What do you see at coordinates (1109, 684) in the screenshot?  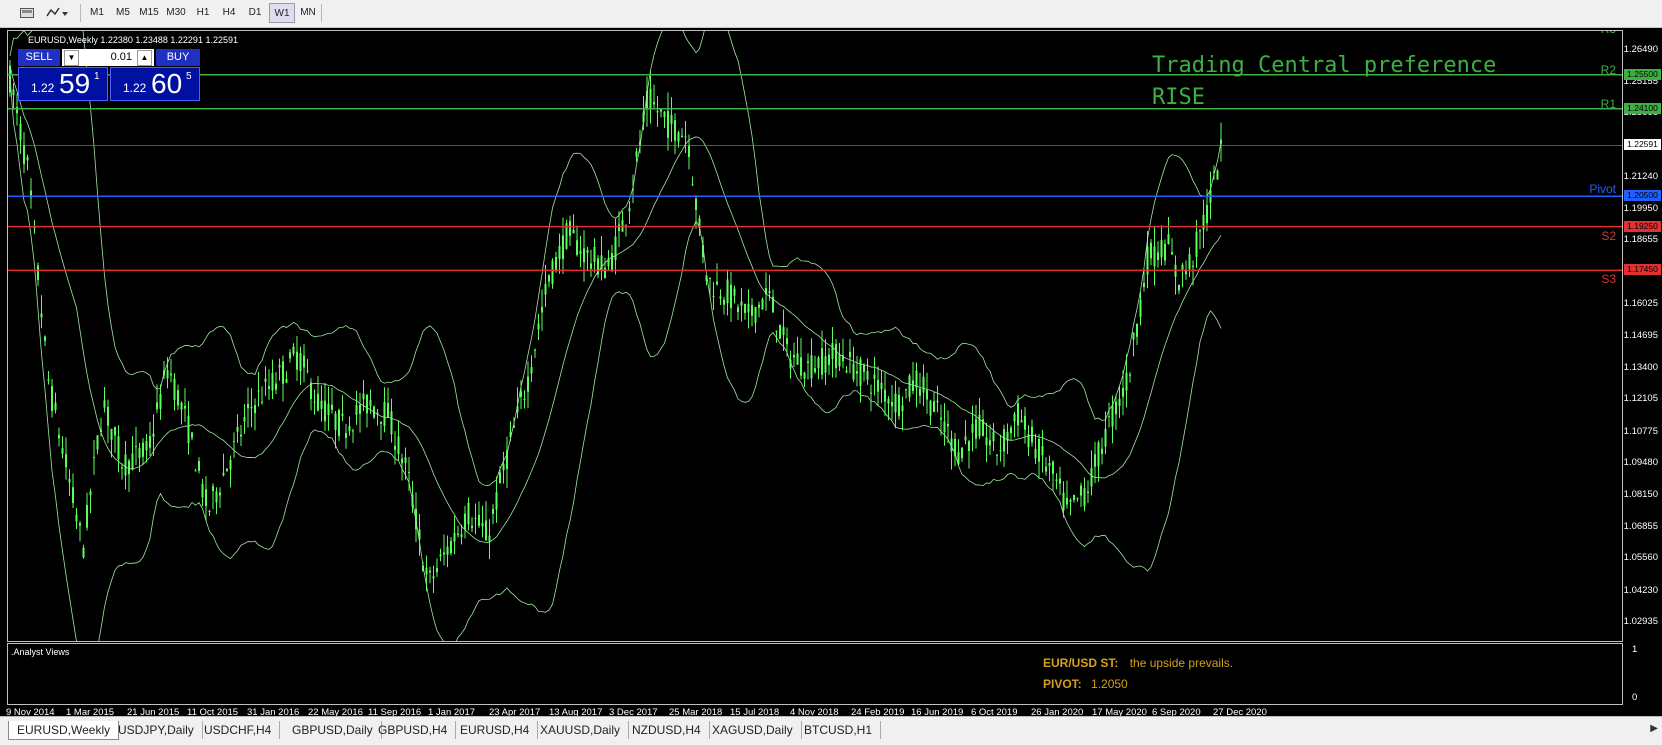 I see `analyst-pivot-value: 1.2050` at bounding box center [1109, 684].